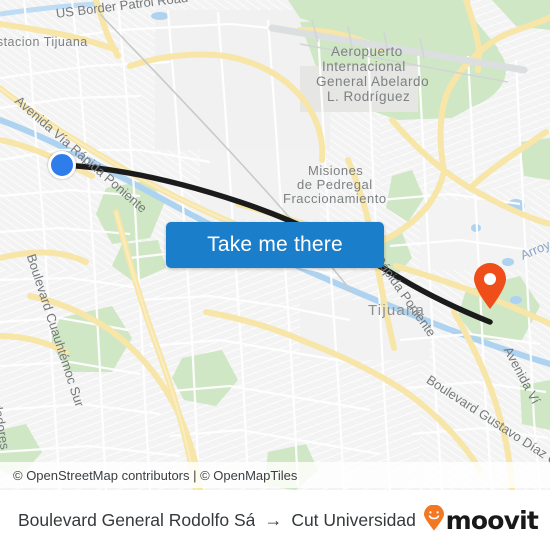 The height and width of the screenshot is (550, 550). What do you see at coordinates (62, 165) in the screenshot?
I see `origin-marker` at bounding box center [62, 165].